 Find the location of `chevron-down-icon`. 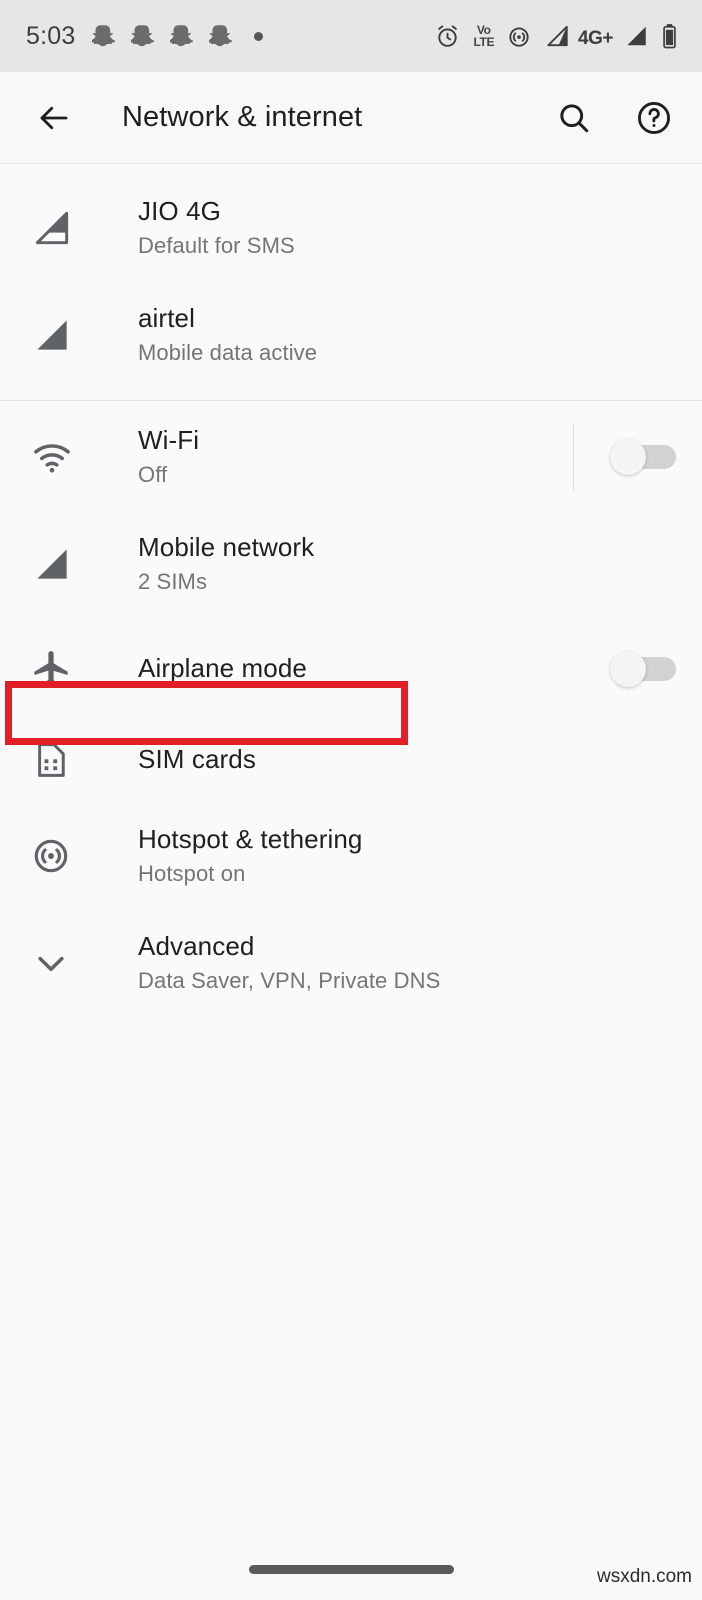

chevron-down-icon is located at coordinates (61, 963).